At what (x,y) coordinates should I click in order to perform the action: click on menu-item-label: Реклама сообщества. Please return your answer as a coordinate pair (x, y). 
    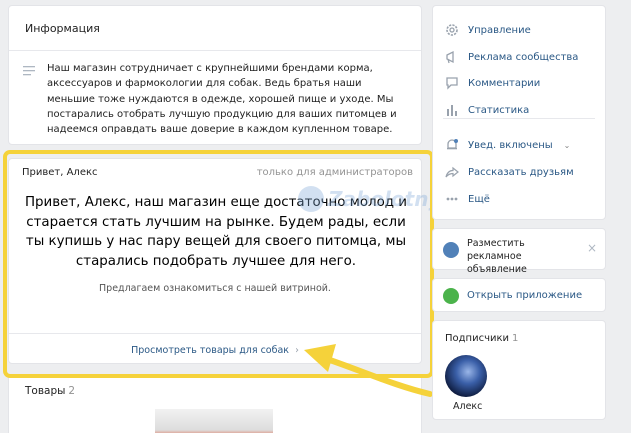
    Looking at the image, I should click on (523, 57).